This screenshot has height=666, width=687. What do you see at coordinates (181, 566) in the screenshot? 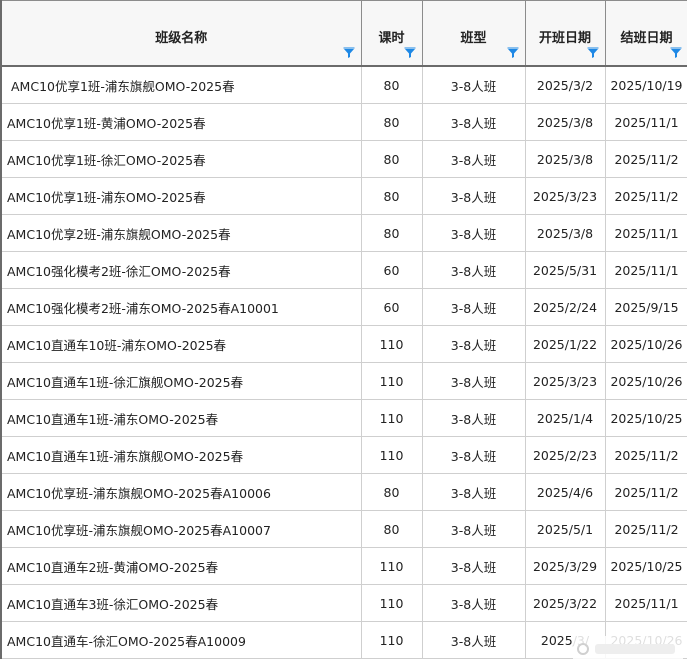
I see `cell-class-name: AMC10直通车2班-黄浦OMO-2025春` at bounding box center [181, 566].